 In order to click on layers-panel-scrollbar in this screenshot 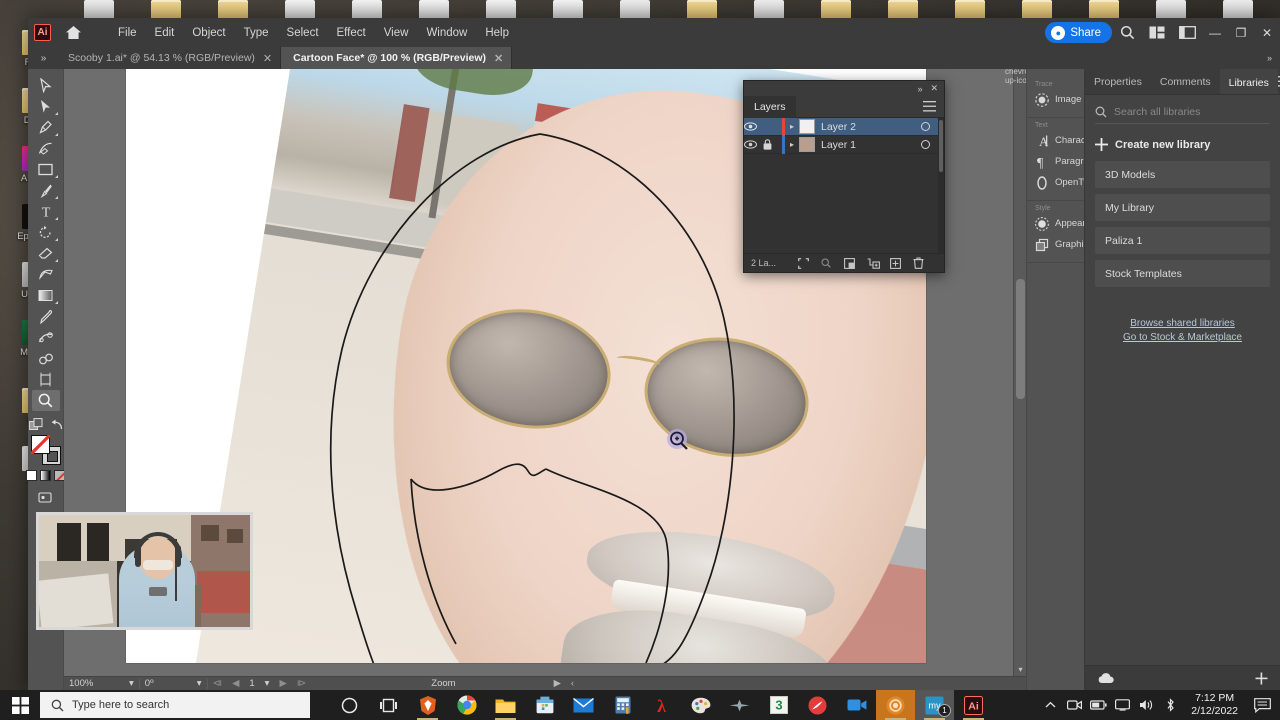, I will do `click(941, 185)`.